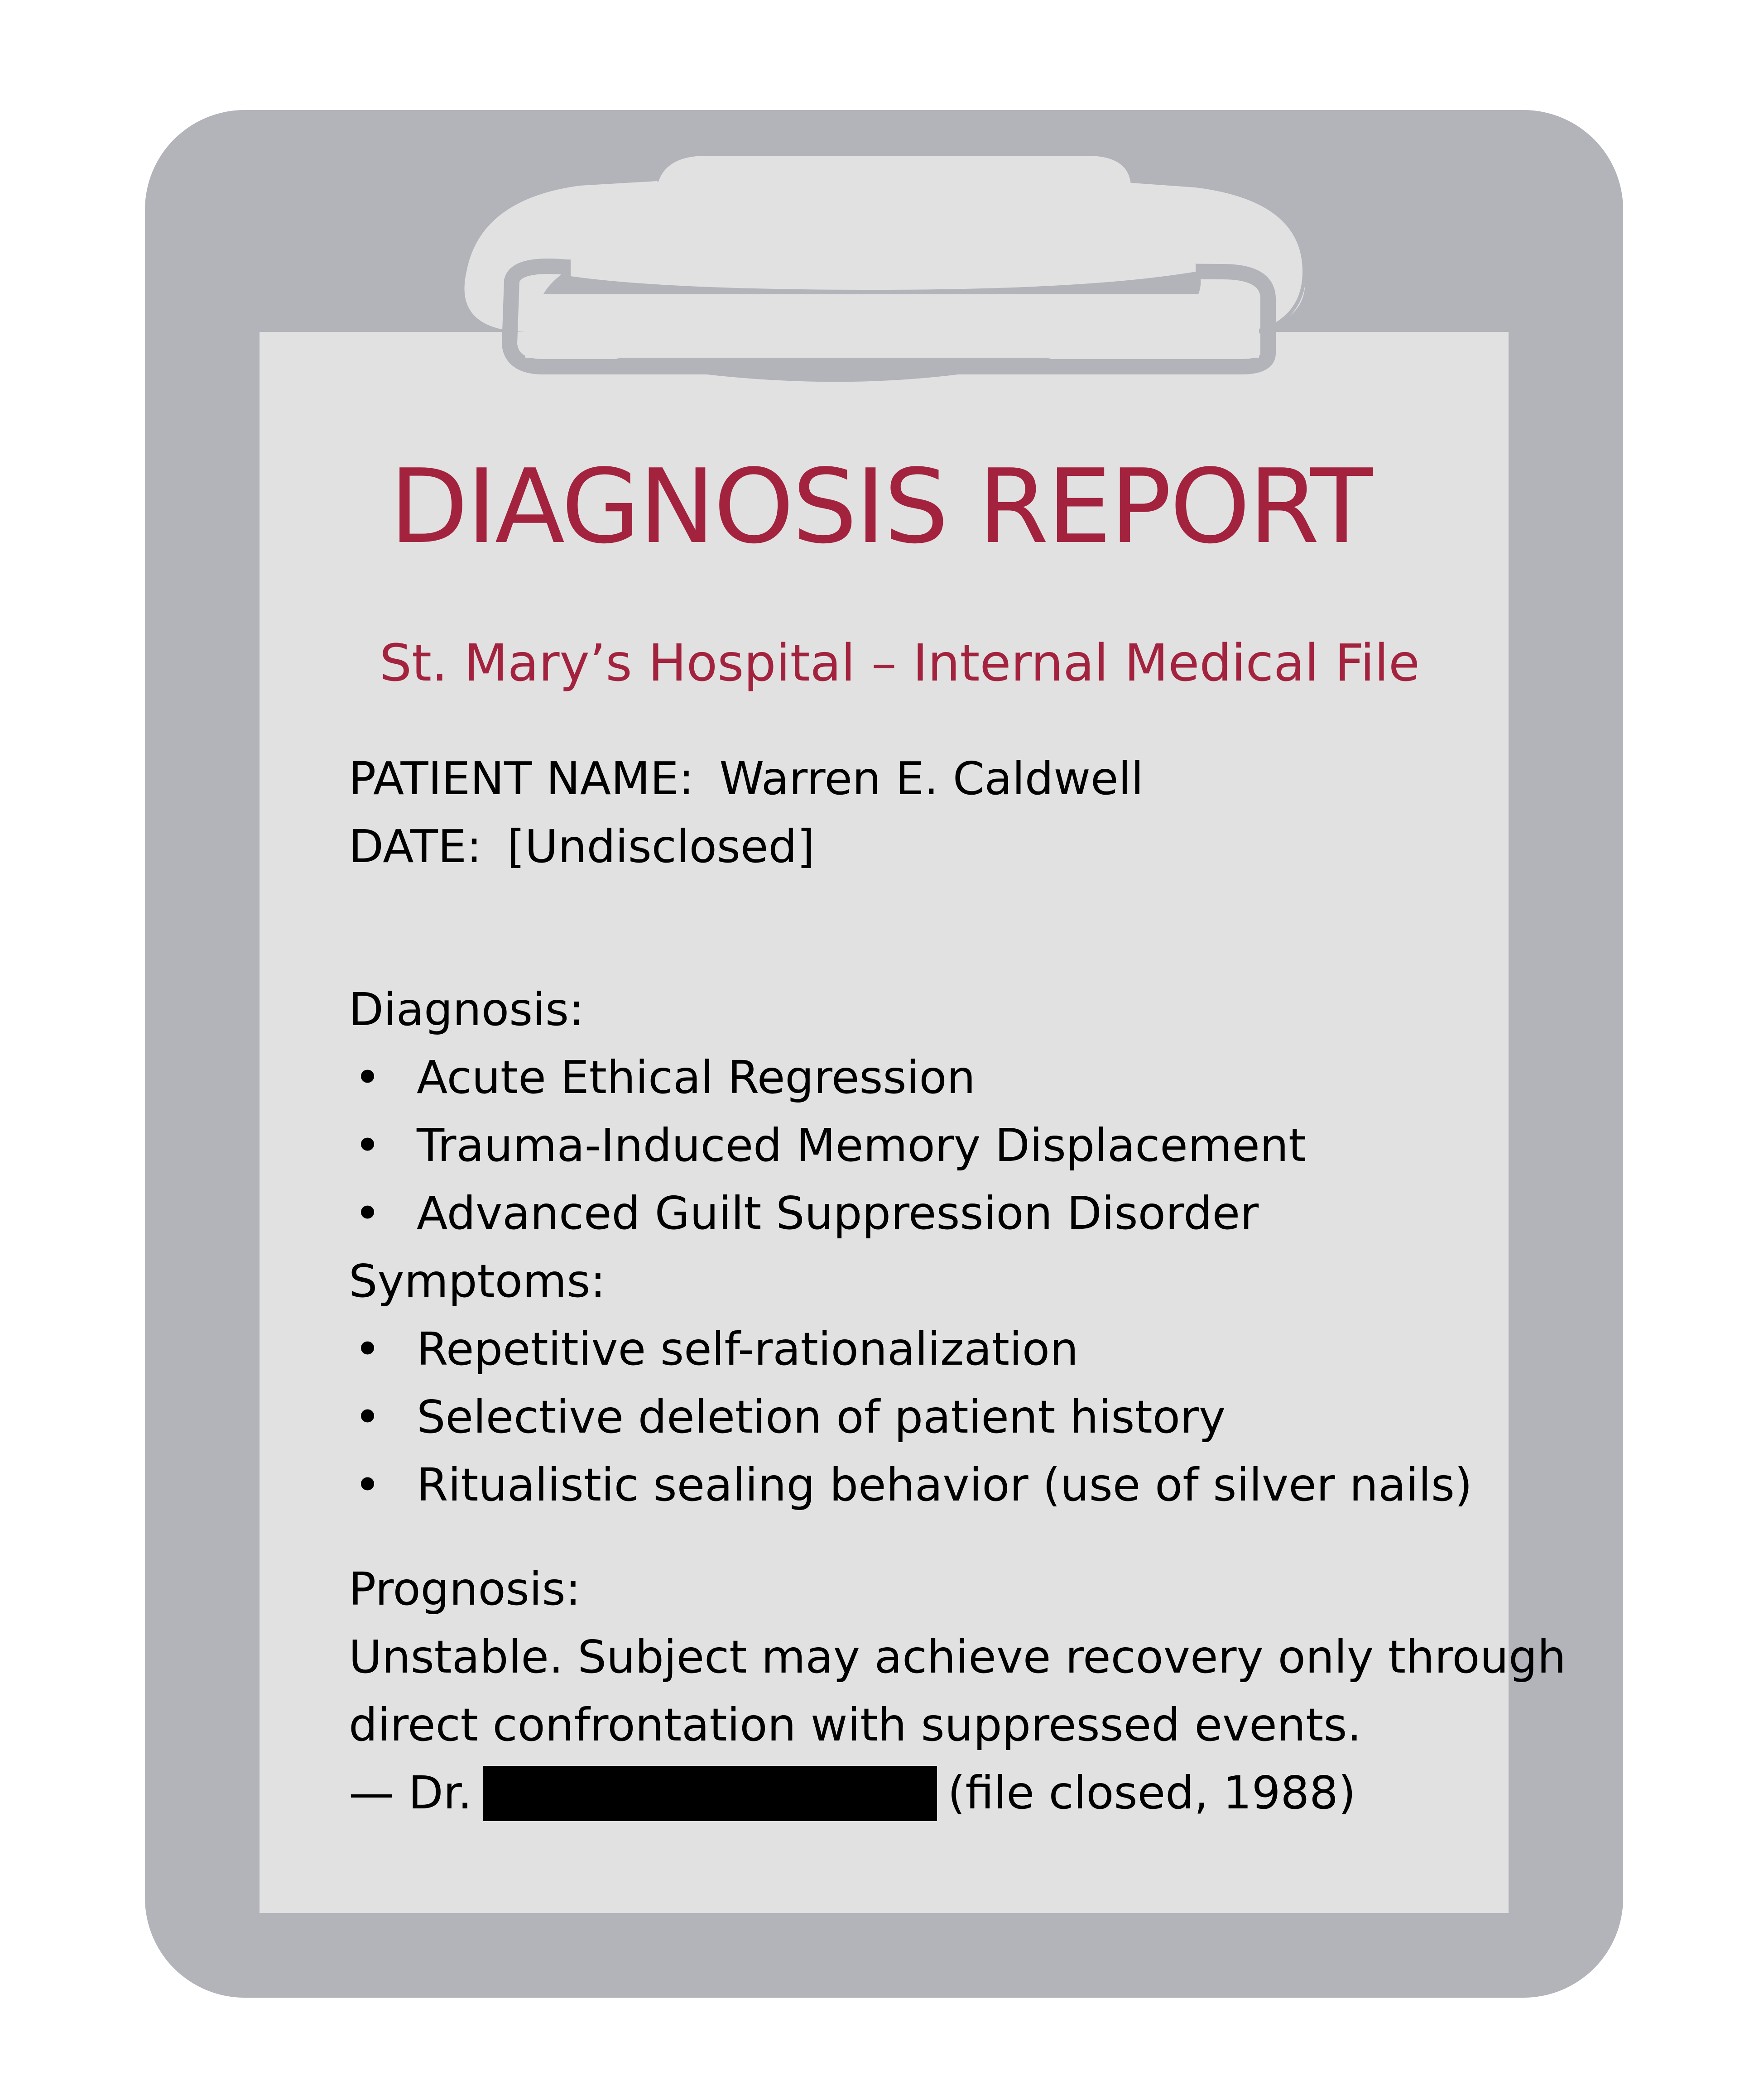 This screenshot has width=1759, height=2100. I want to click on patient-name-label: PATIENT NAME:, so click(521, 778).